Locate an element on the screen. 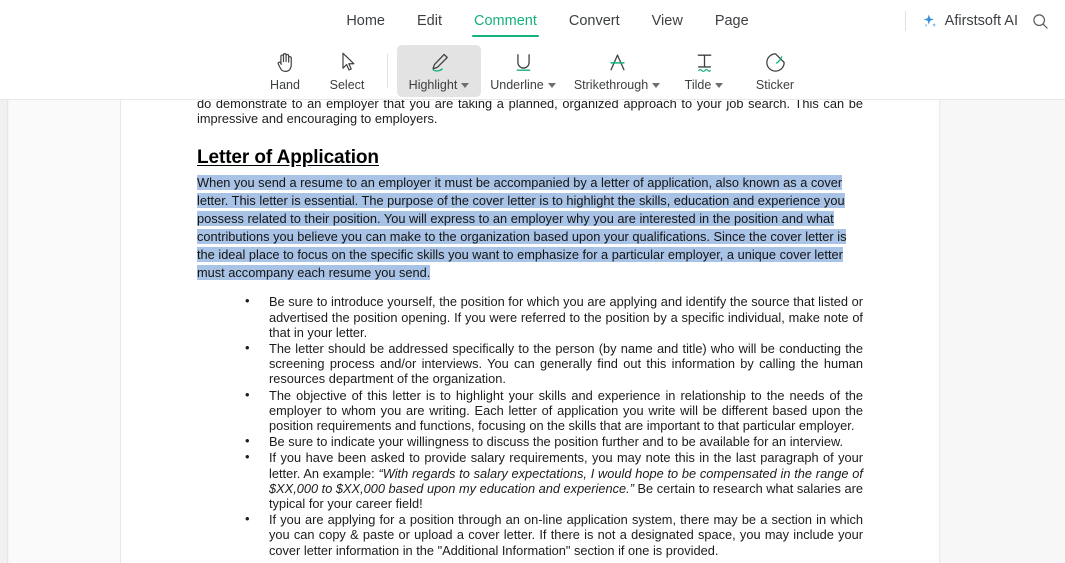  tool-select: Select is located at coordinates (347, 71).